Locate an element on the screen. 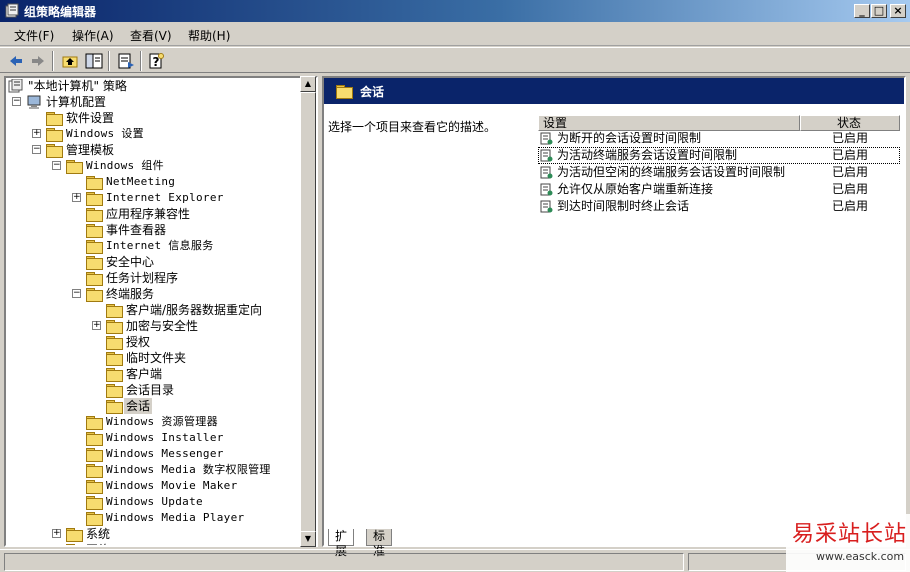 This screenshot has width=910, height=572. policy-row: 为断开的会话设置时间限制 已启用 is located at coordinates (719, 138).